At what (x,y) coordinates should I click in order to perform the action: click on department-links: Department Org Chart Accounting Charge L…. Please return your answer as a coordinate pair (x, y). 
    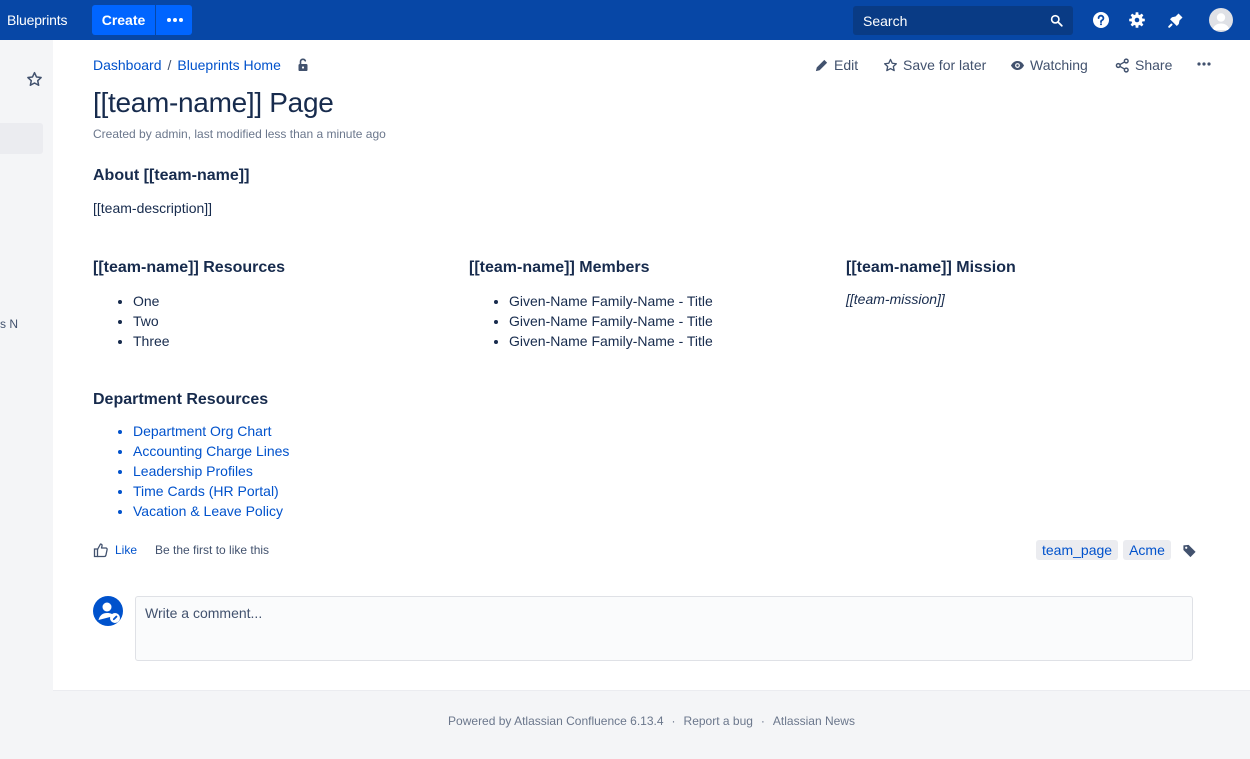
    Looking at the image, I should click on (191, 471).